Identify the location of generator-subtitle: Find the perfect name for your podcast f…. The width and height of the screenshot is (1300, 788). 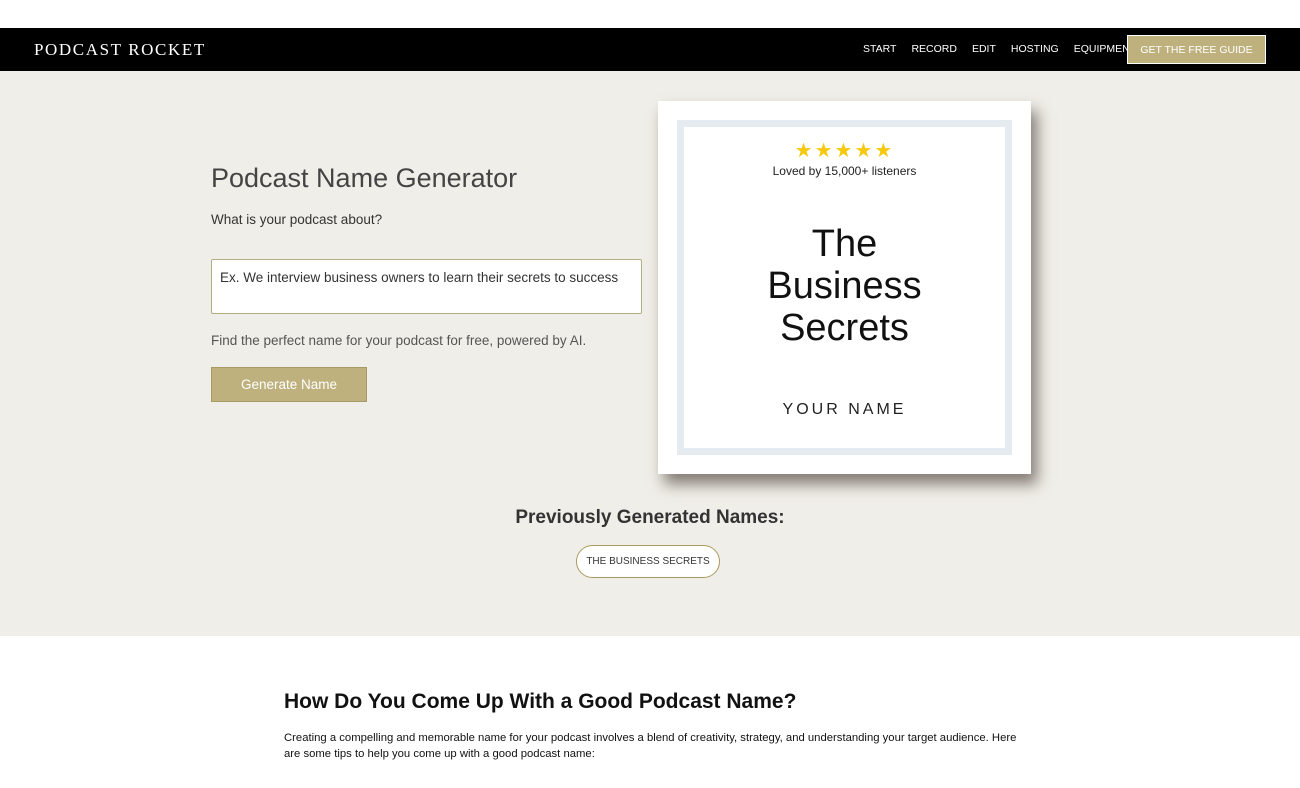
(399, 340).